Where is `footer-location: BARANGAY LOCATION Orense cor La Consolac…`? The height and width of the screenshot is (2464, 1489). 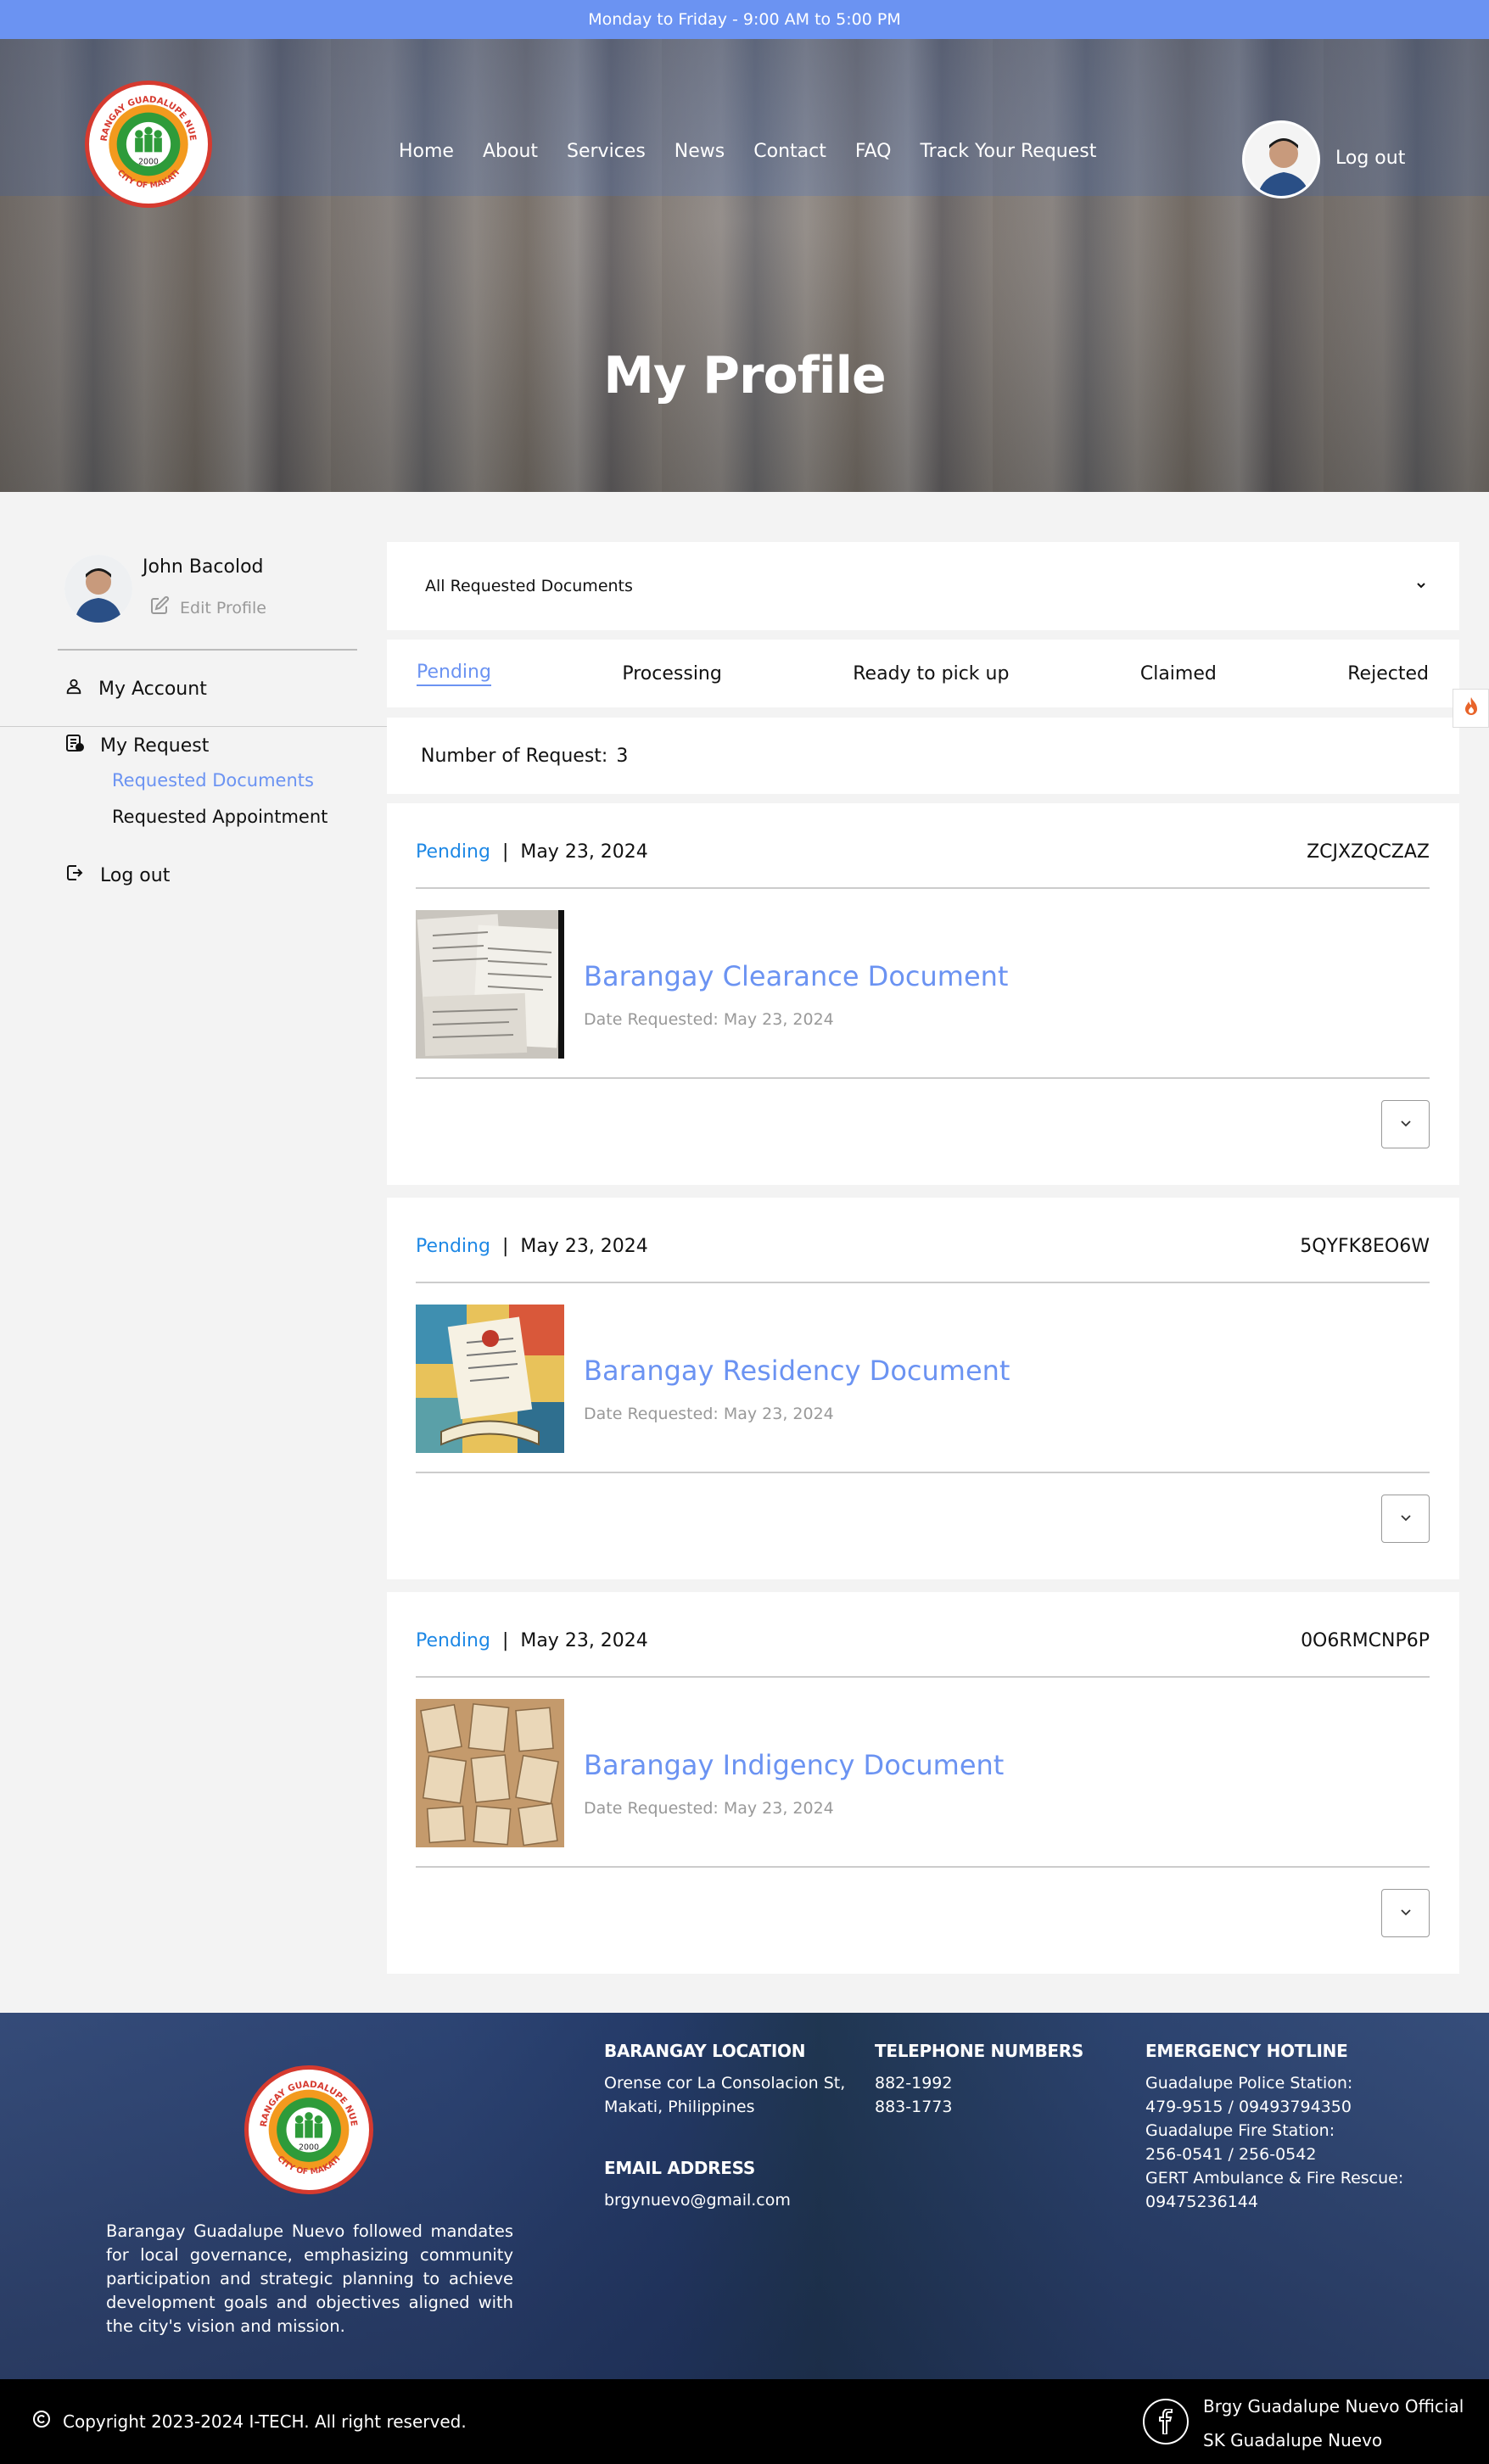
footer-location: BARANGAY LOCATION Orense cor La Consolac… is located at coordinates (724, 2080).